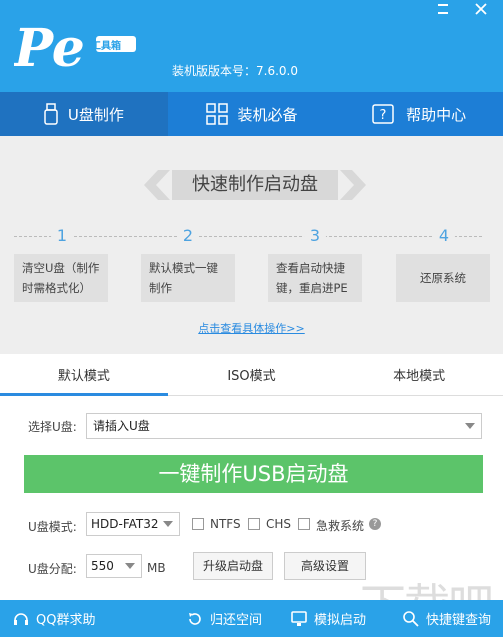 This screenshot has height=637, width=503. I want to click on title-bar: Pe 工具箱 装机版版本号：7.6.0.0, so click(251, 46).